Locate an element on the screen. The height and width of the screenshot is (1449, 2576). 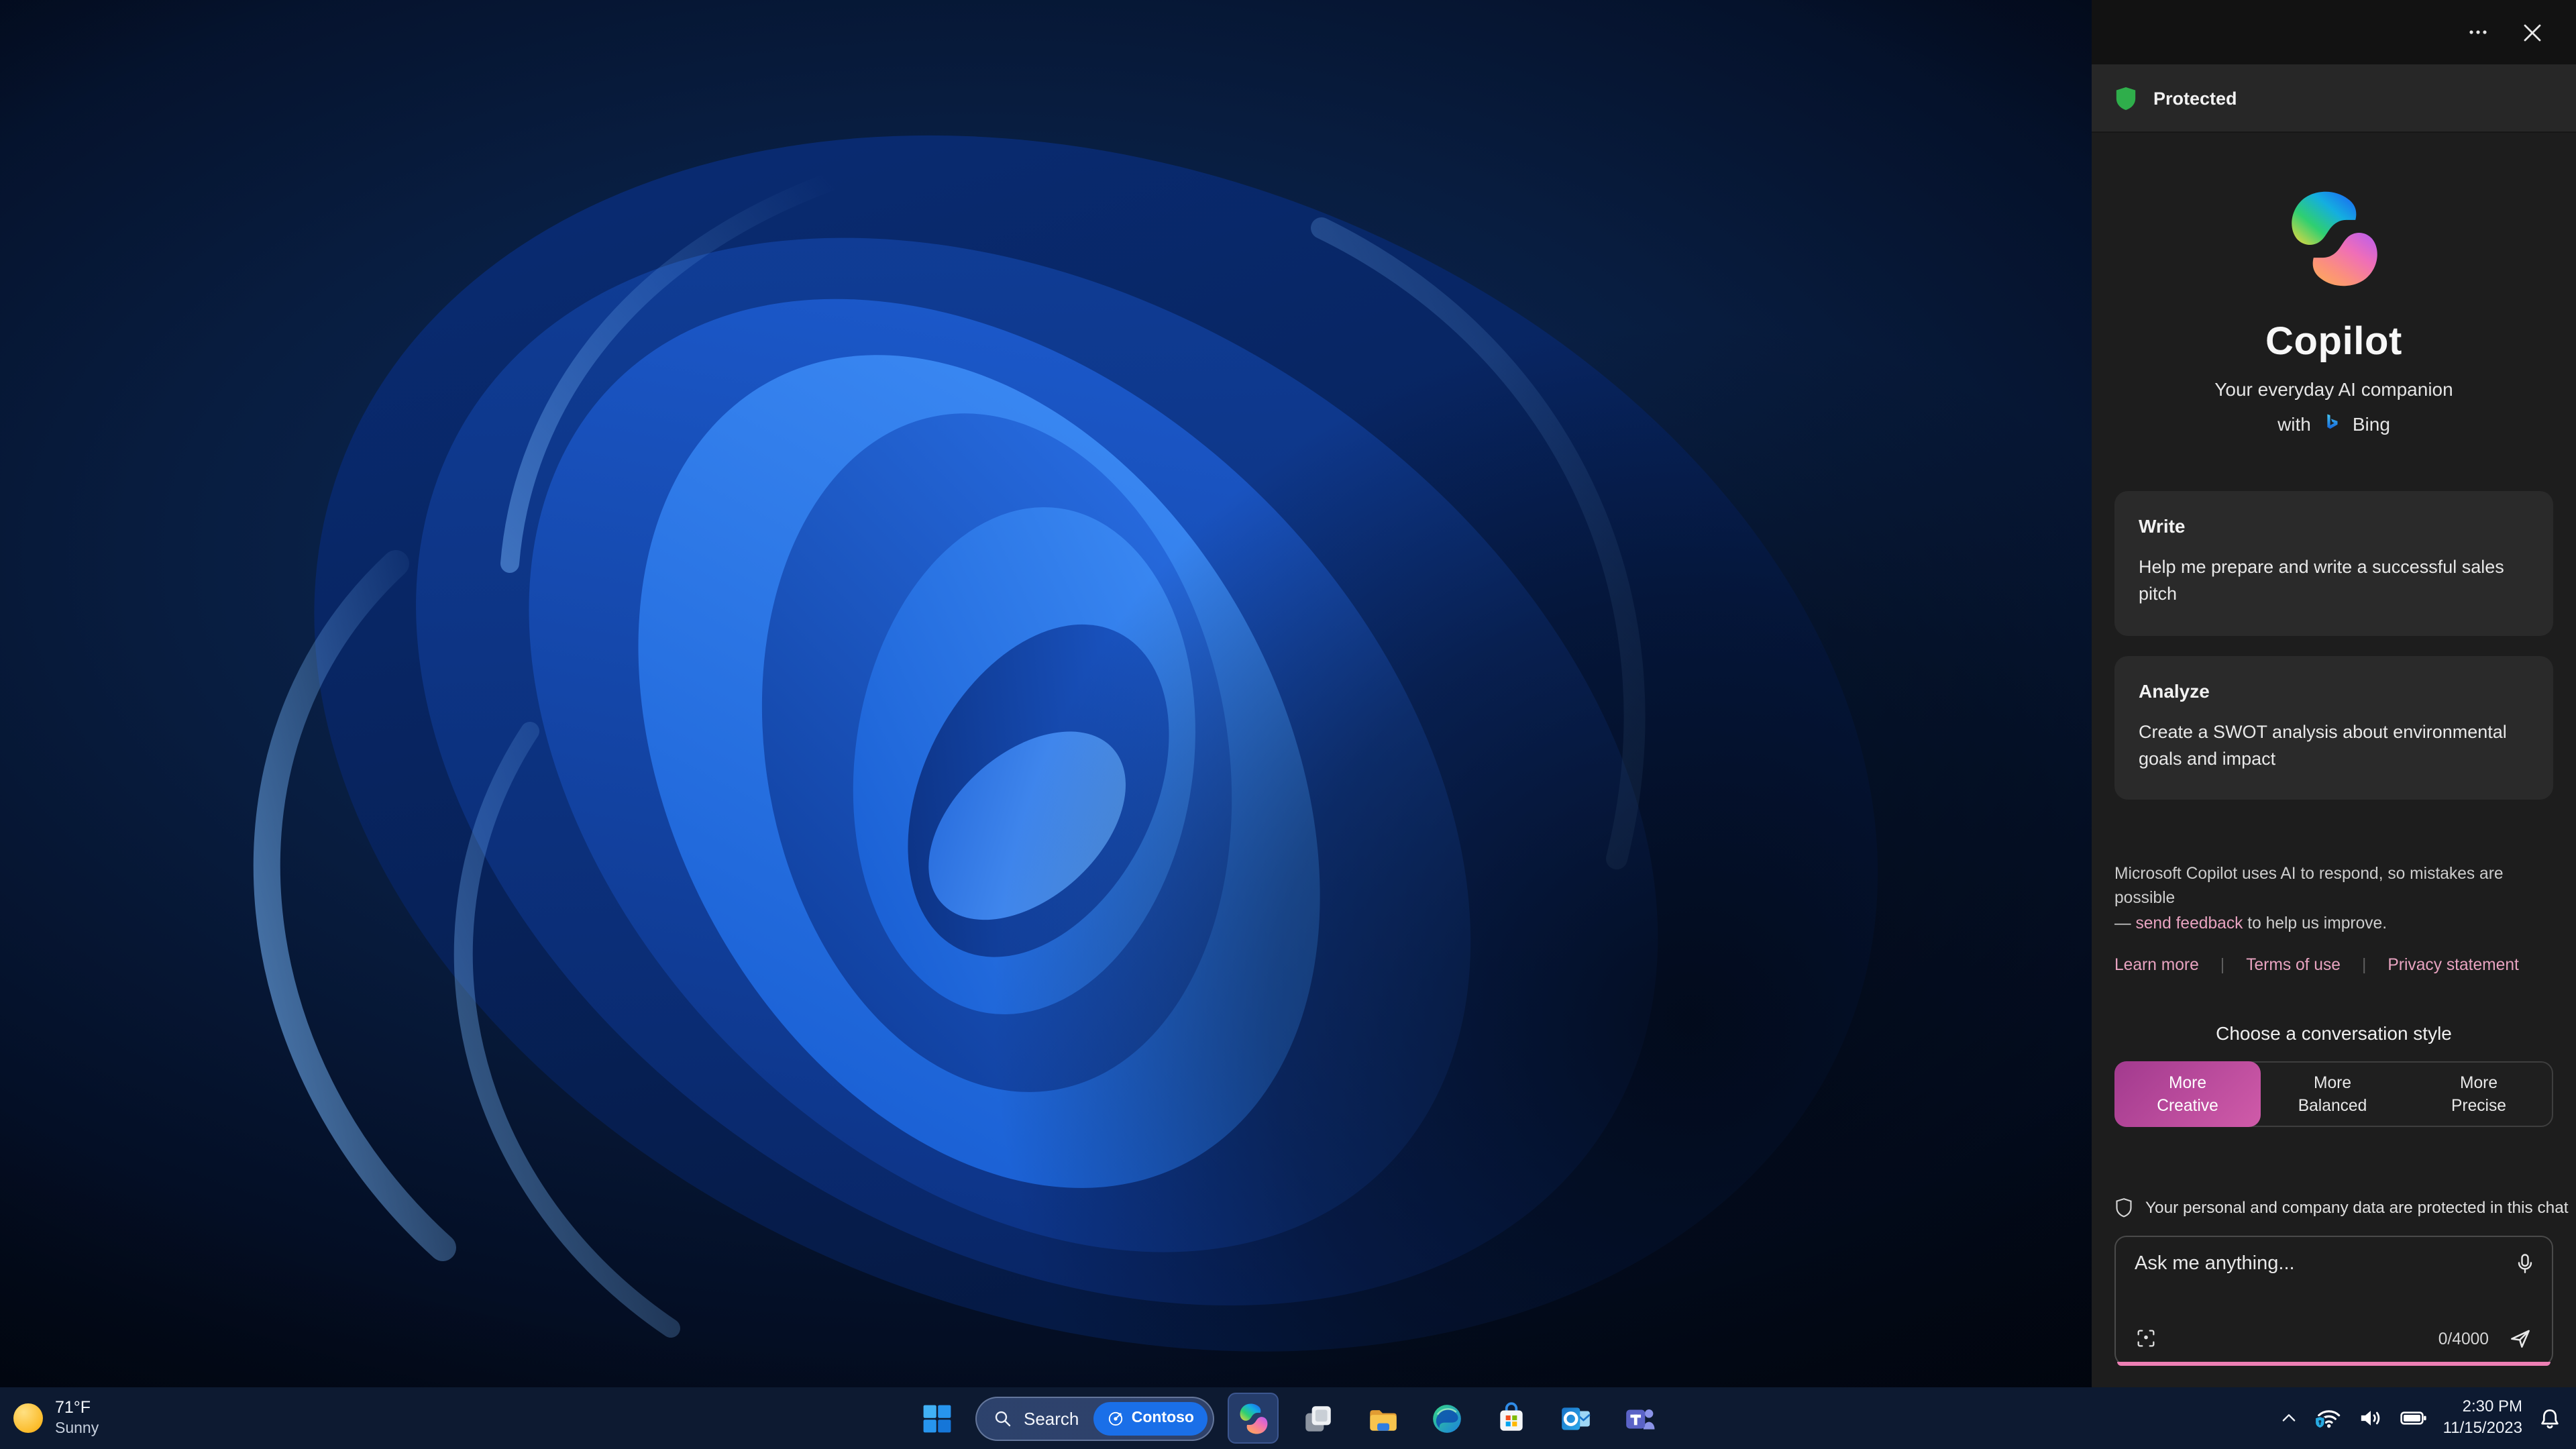
tray-overflow-button is located at coordinates (2288, 1418).